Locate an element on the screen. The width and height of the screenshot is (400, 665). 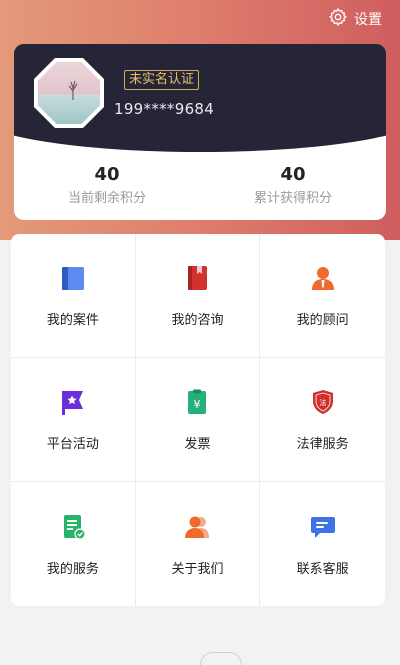
people-icon is located at coordinates (197, 529).